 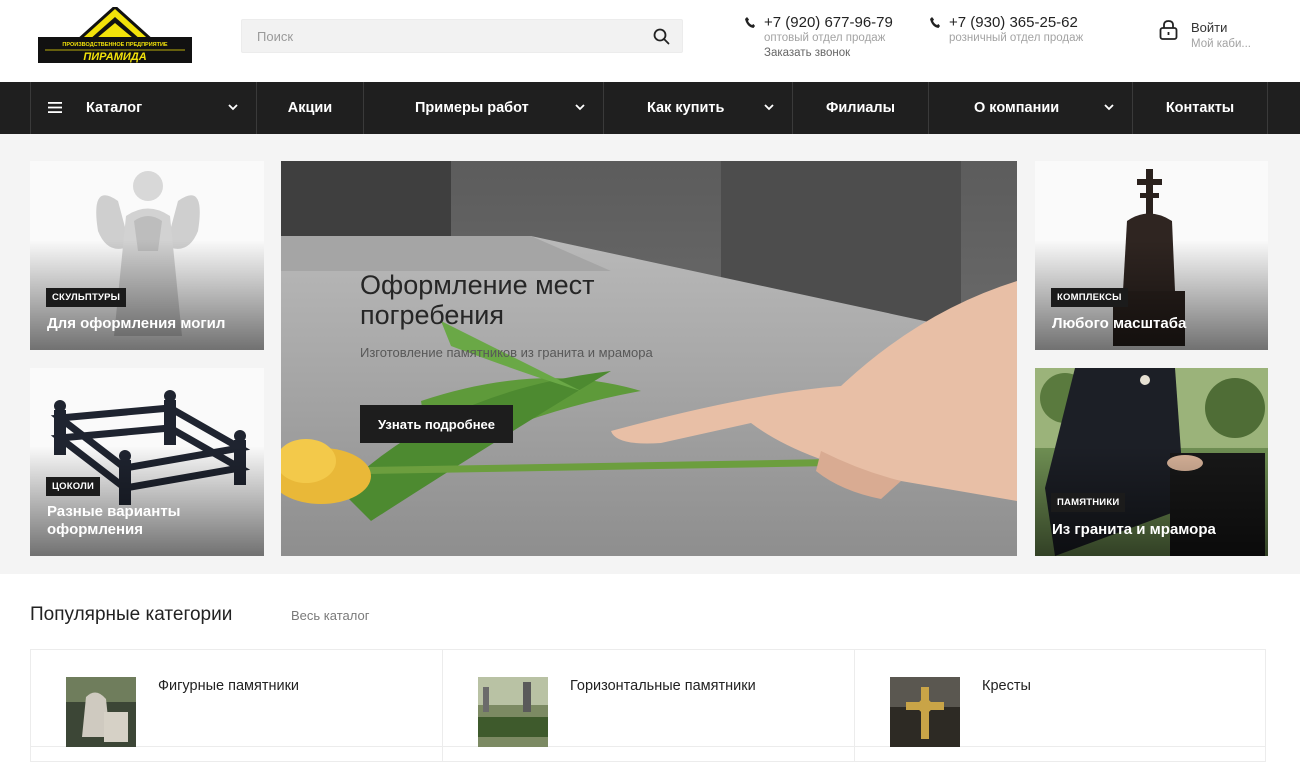 I want to click on nav-item-about: О компании, so click(x=1031, y=108).